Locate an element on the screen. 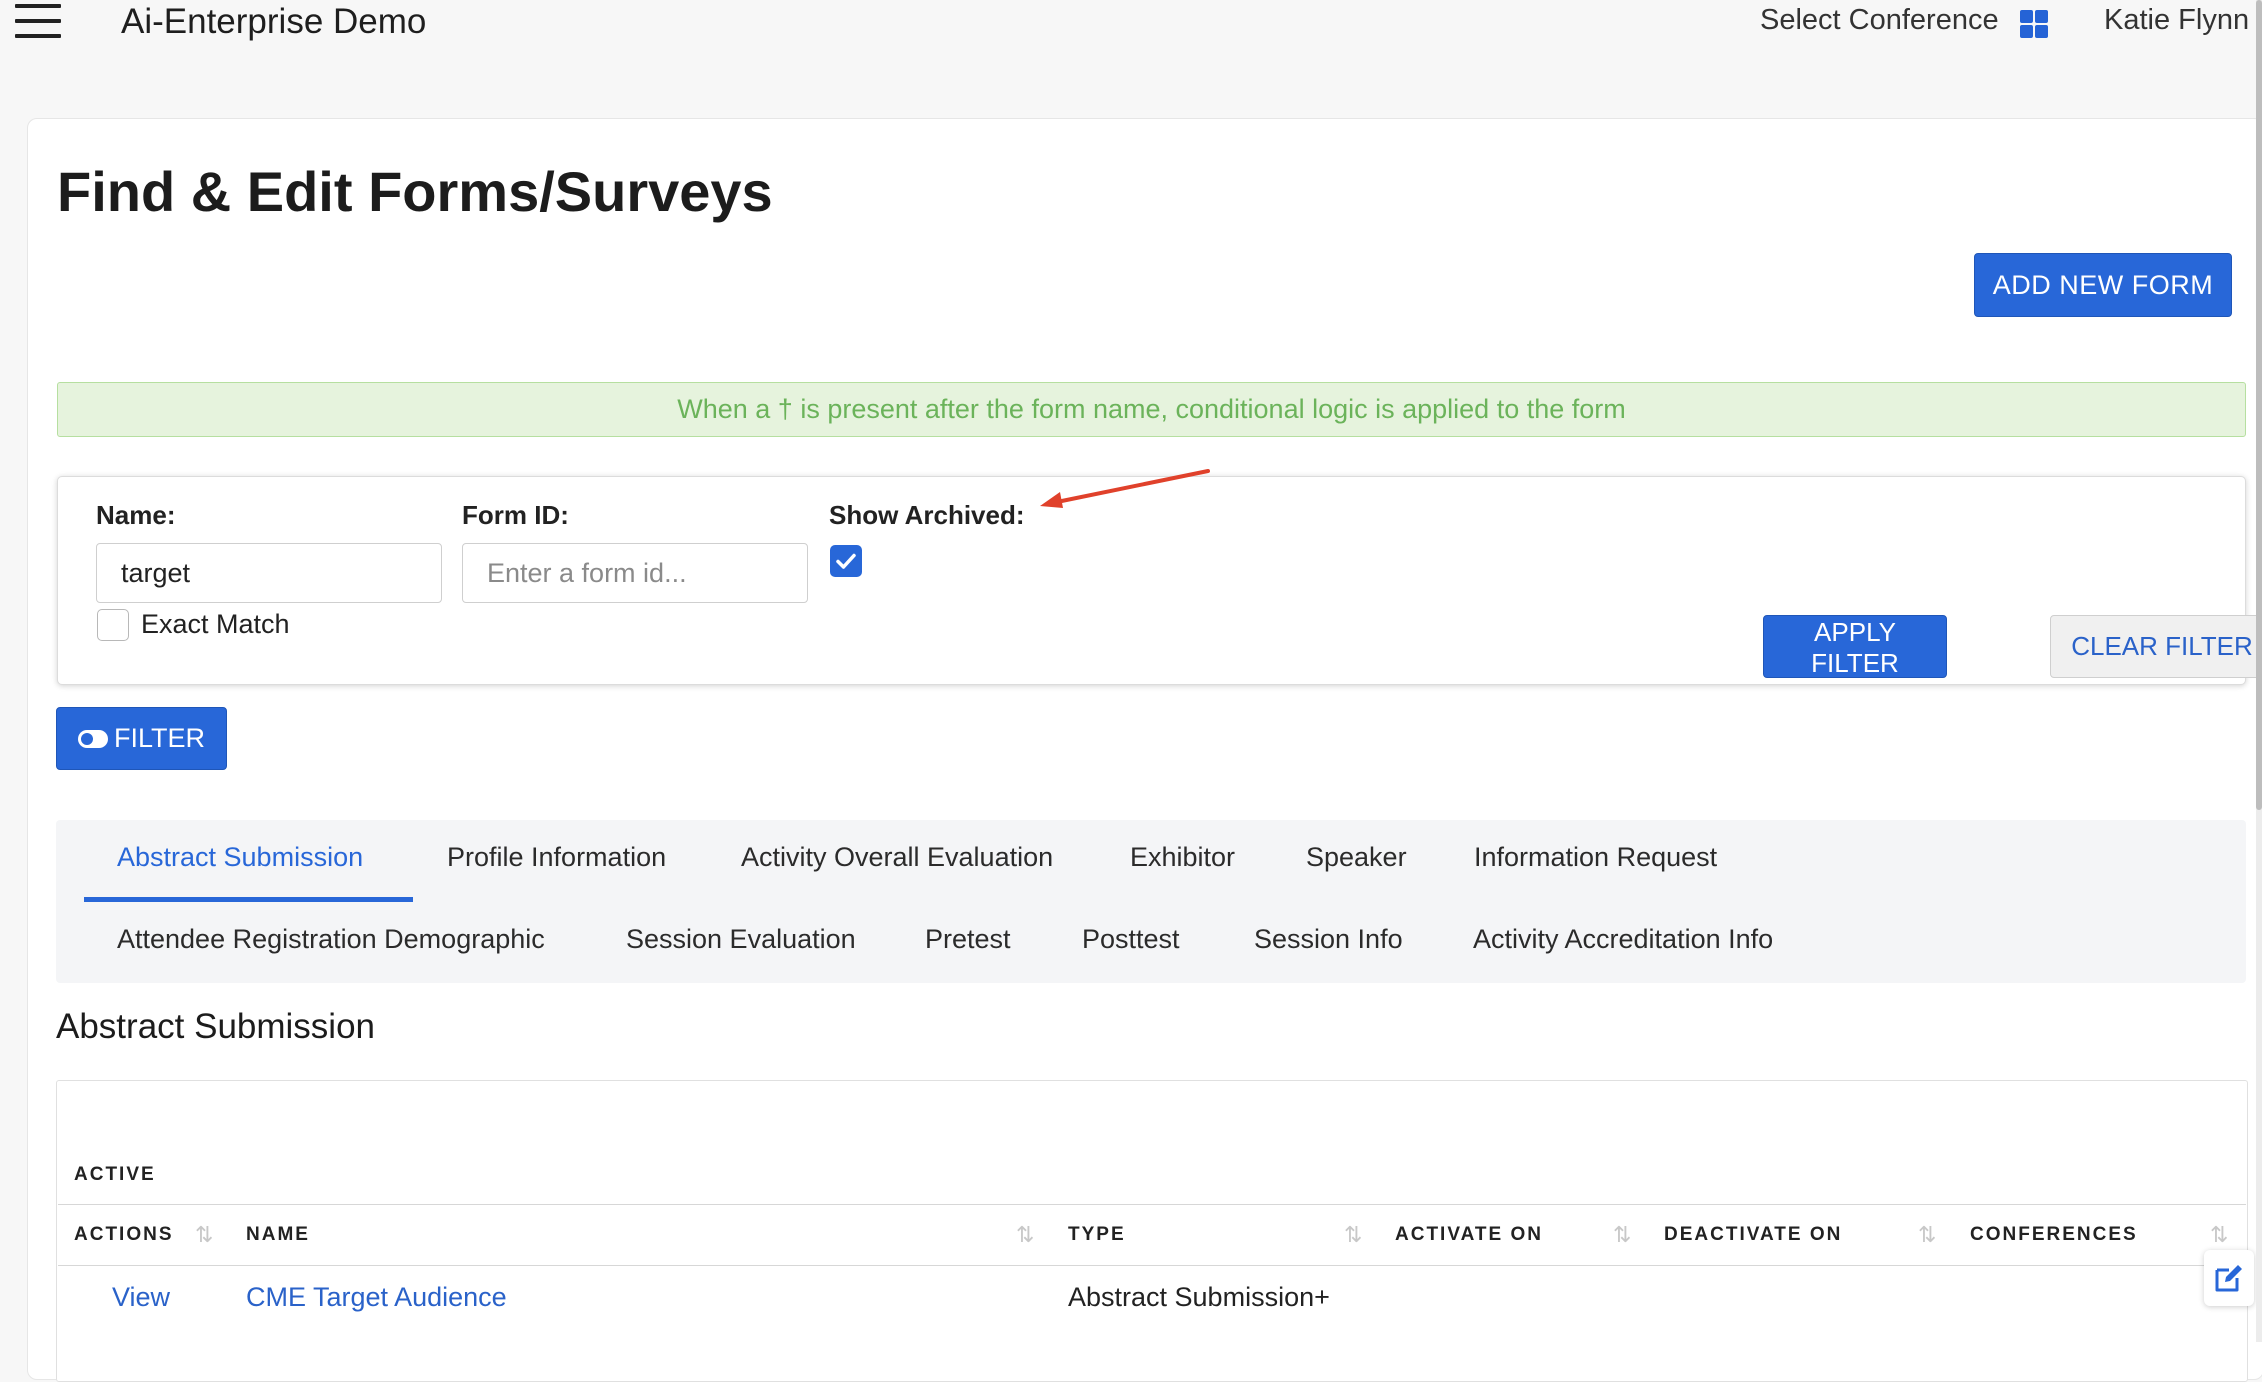 This screenshot has width=2262, height=1382. form-id-label: Form ID: is located at coordinates (515, 515).